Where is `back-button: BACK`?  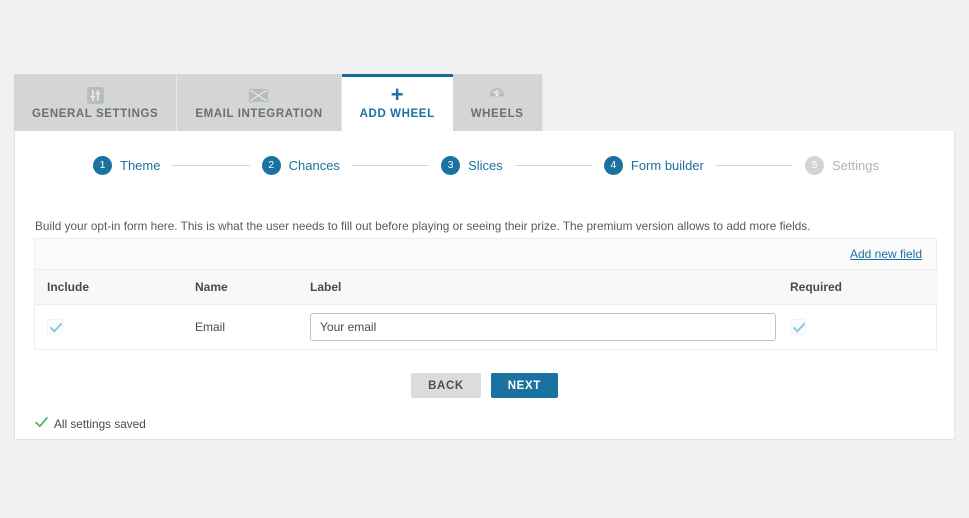
back-button: BACK is located at coordinates (446, 385).